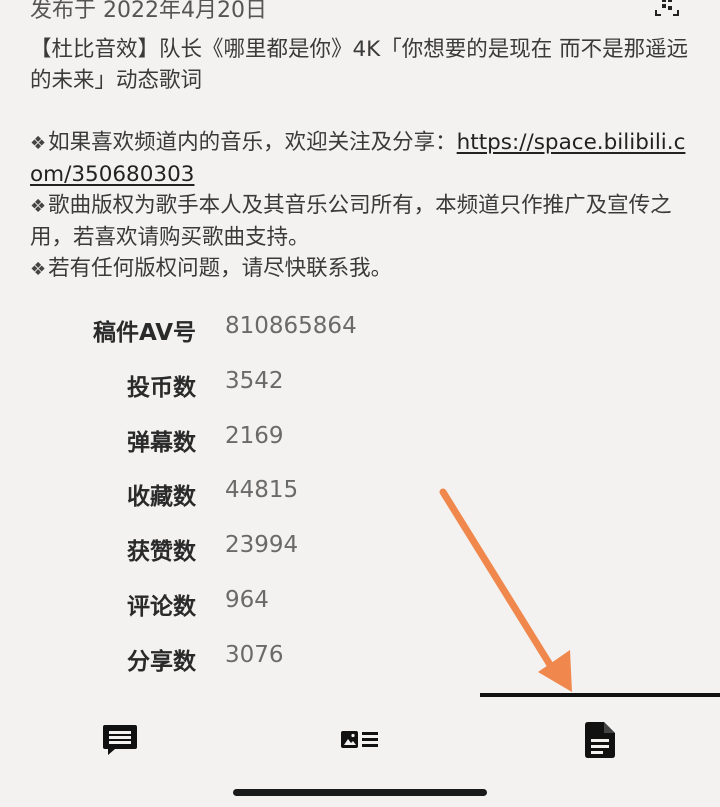 The image size is (720, 807). Describe the element at coordinates (360, 332) in the screenshot. I see `stat-row-av-number: 稿件AV号 810865864` at that location.